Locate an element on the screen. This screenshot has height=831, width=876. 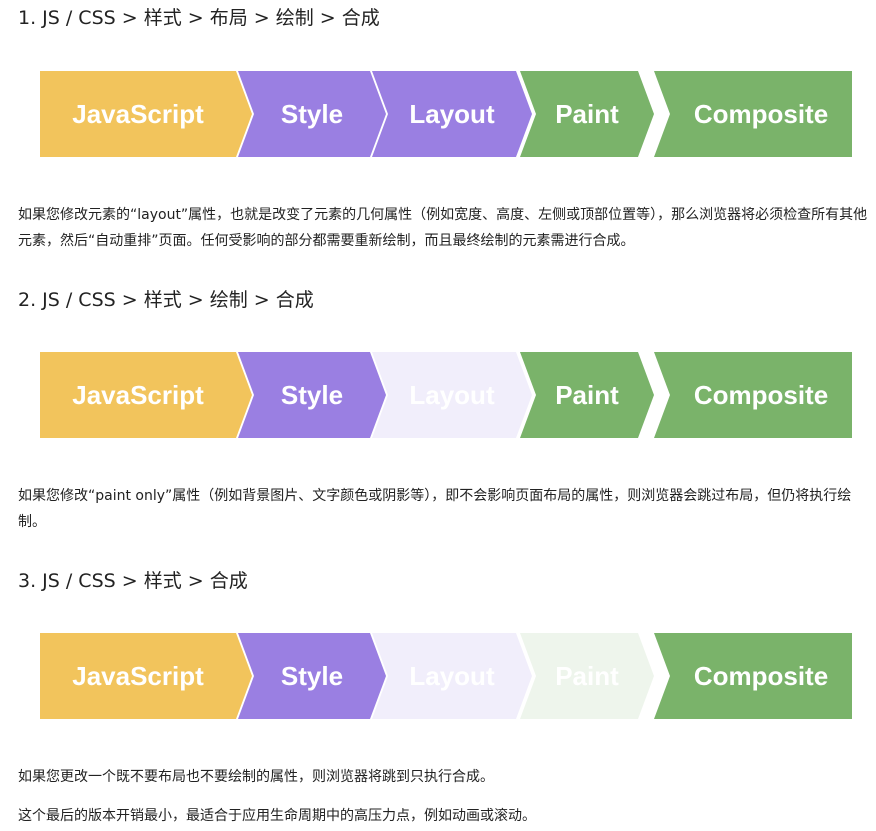
section-2-heading: 2. JS / CSS > 样式 > 绘制 > 合成 is located at coordinates (166, 300).